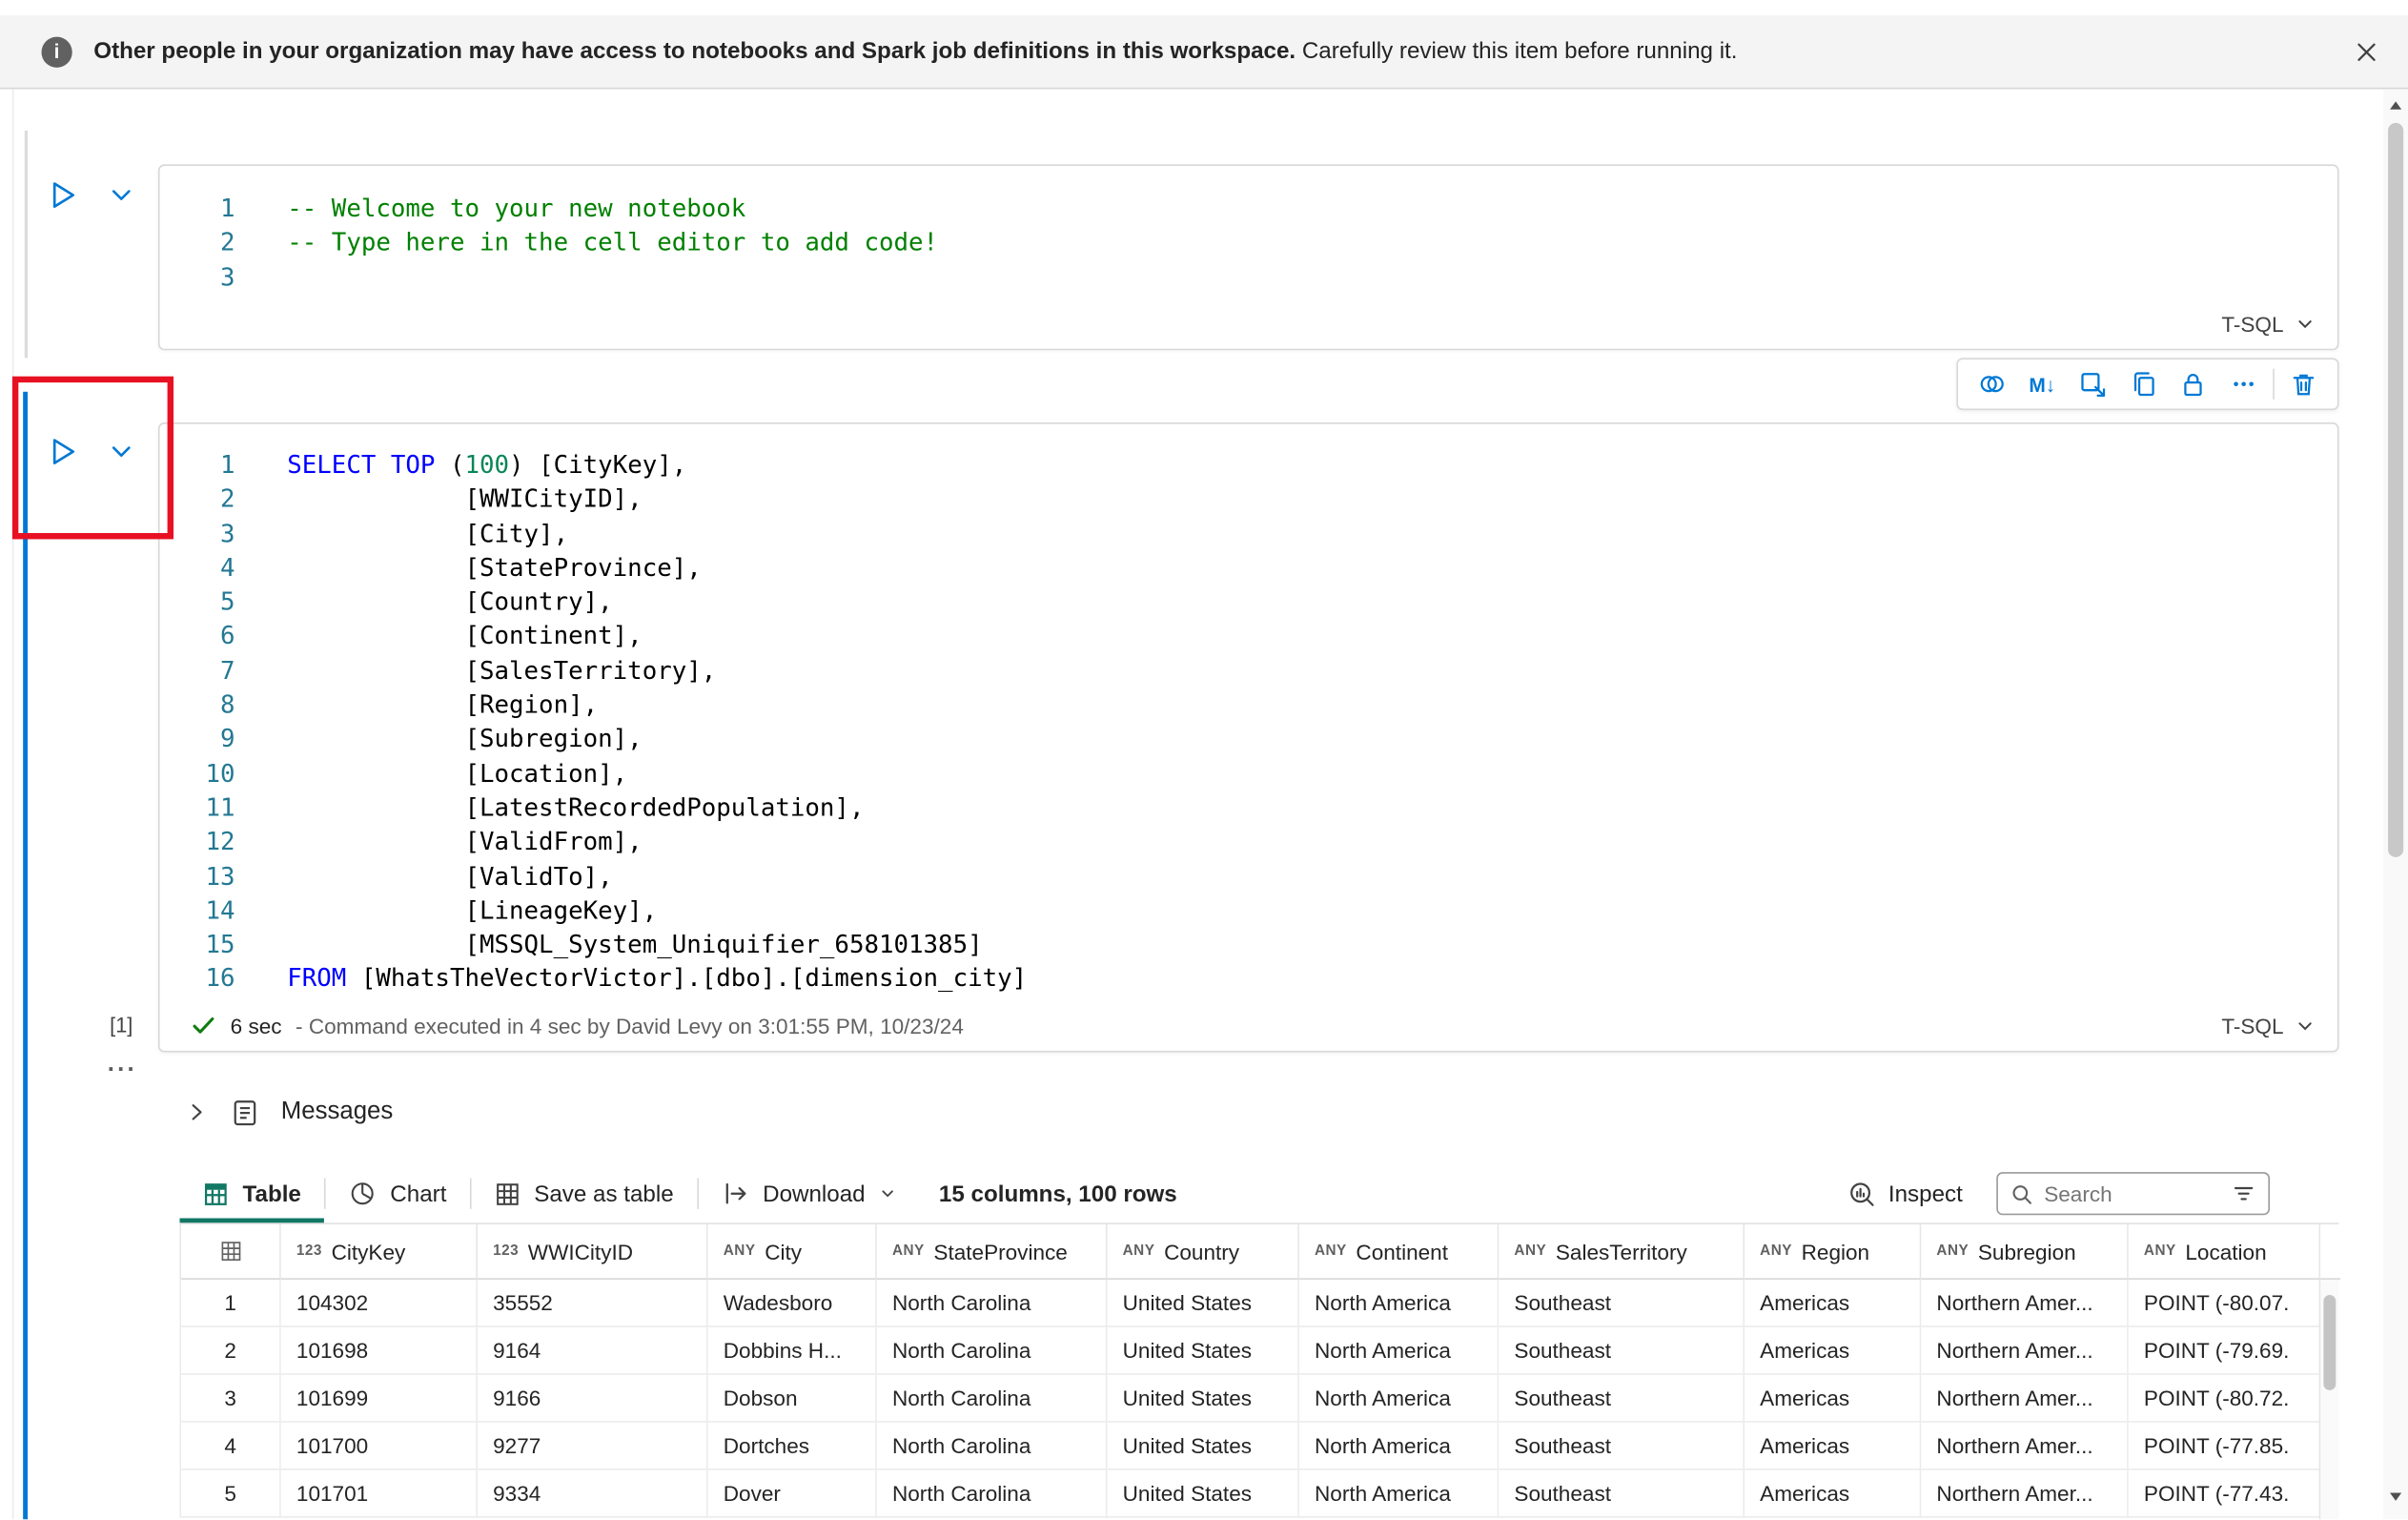  Describe the element at coordinates (792, 1446) in the screenshot. I see `table-cell: Dortches` at that location.